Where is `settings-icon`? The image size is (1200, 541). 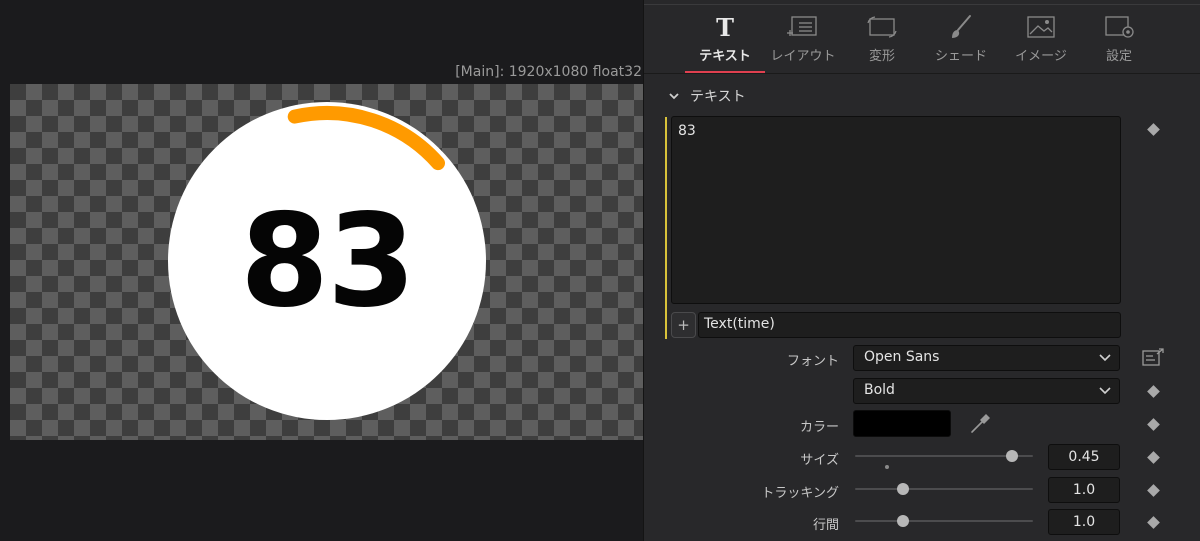 settings-icon is located at coordinates (1119, 27).